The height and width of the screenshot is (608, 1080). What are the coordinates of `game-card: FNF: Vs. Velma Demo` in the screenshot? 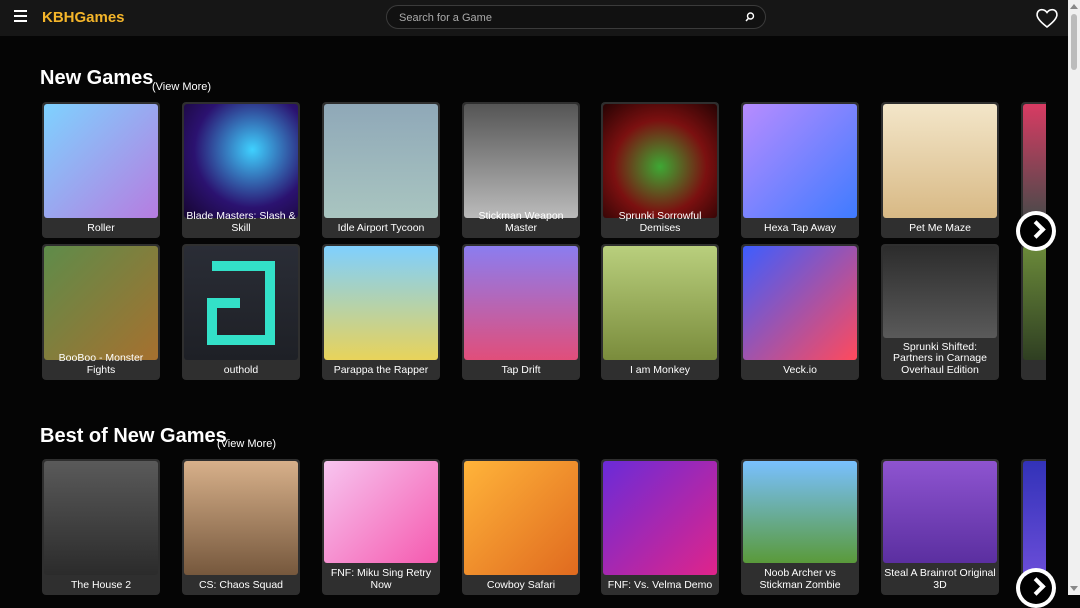 It's located at (660, 527).